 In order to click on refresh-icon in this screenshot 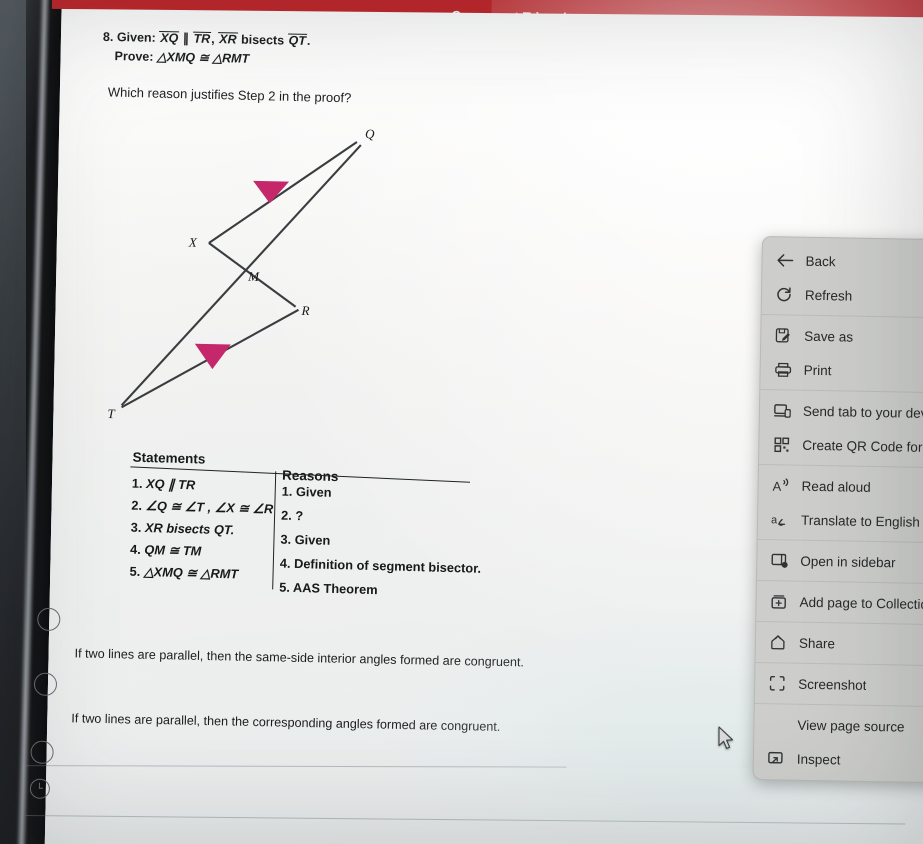, I will do `click(784, 294)`.